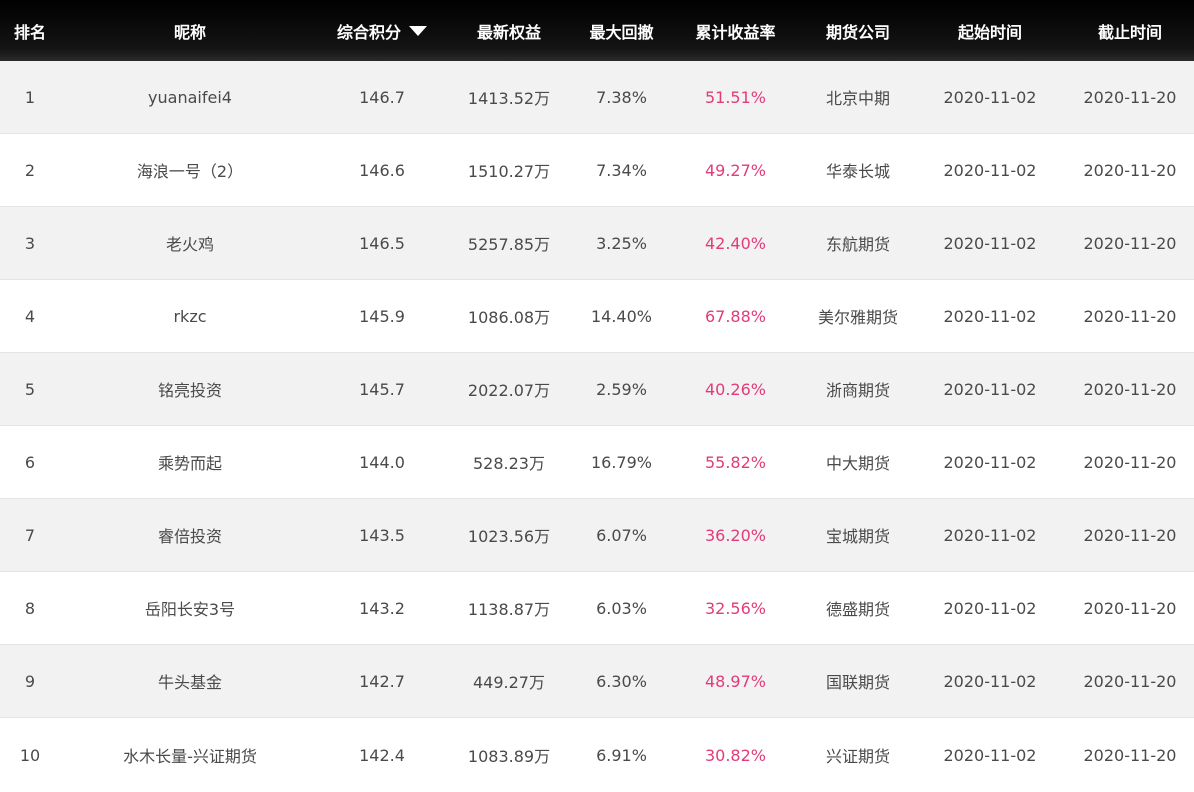  I want to click on company-cell: 北京中期, so click(857, 98).